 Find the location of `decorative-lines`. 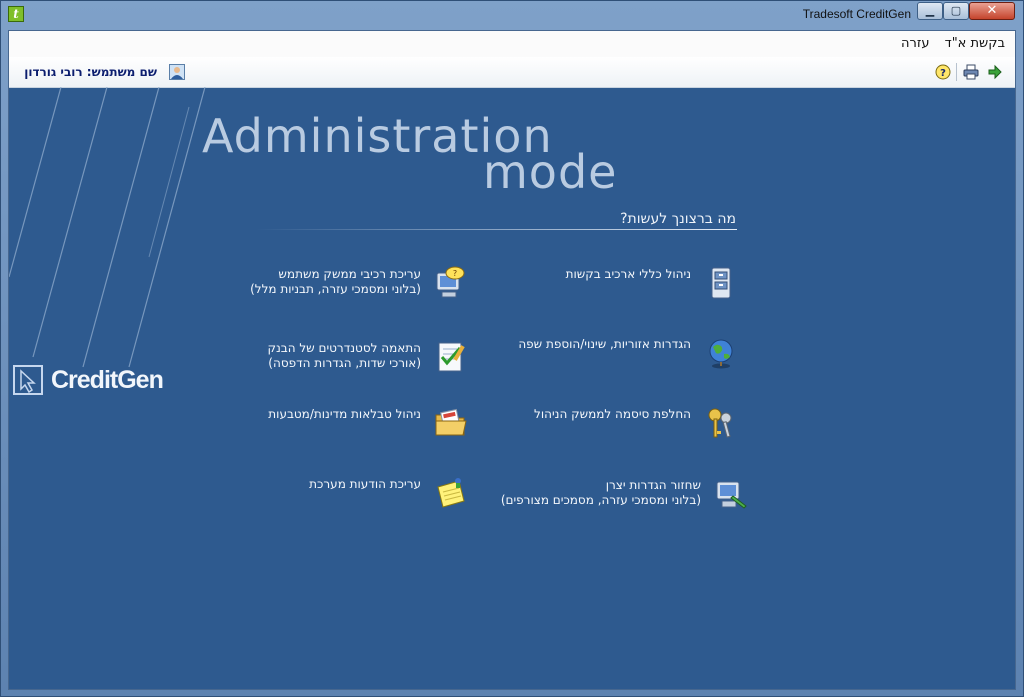

decorative-lines is located at coordinates (107, 227).